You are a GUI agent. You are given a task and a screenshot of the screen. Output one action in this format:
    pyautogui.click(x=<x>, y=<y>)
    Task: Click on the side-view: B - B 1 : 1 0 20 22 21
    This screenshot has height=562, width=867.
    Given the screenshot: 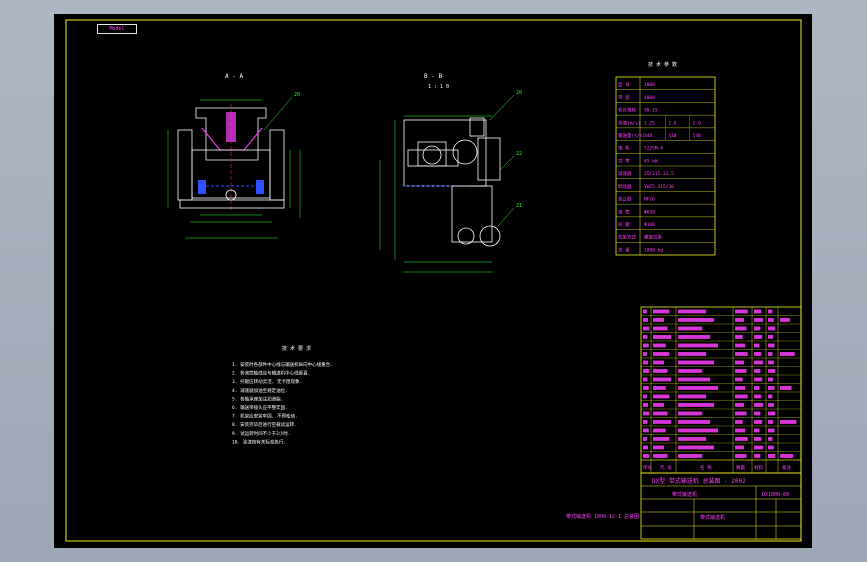 What is the action you would take?
    pyautogui.click(x=450, y=173)
    